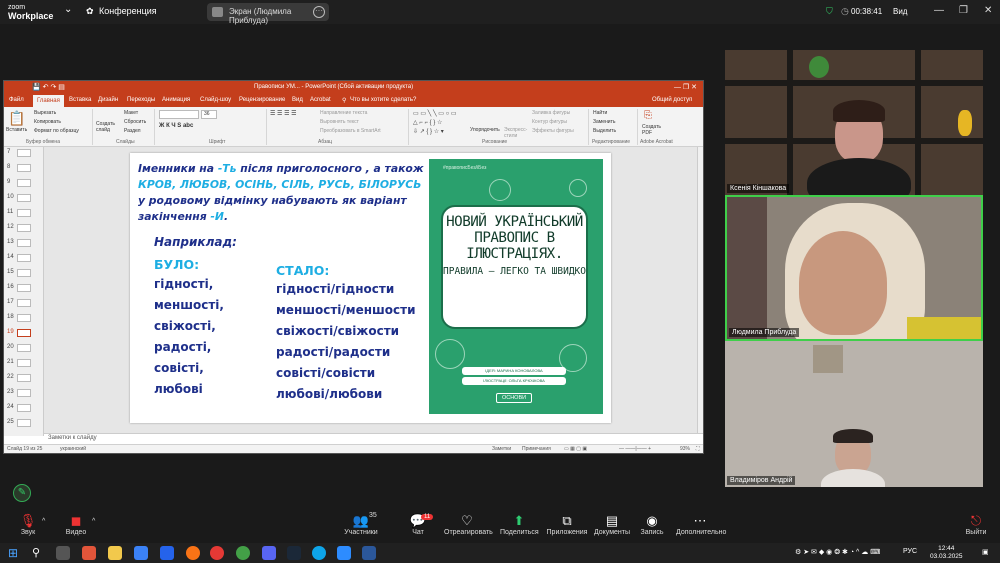 The height and width of the screenshot is (563, 1000). I want to click on smartart-button: Преобразовать в SmartArt, so click(350, 131).